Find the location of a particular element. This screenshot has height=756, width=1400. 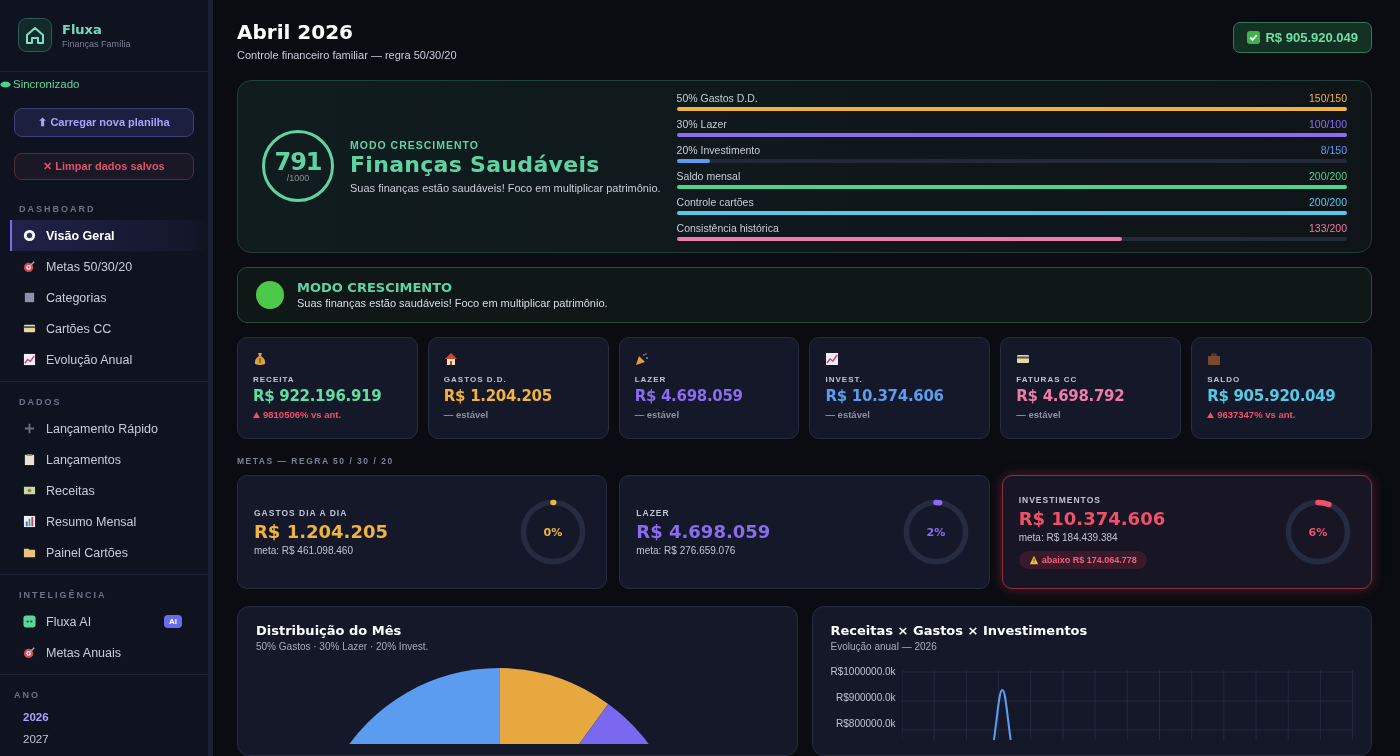

mode-label: MODO CRESCIMENTO is located at coordinates (415, 144).